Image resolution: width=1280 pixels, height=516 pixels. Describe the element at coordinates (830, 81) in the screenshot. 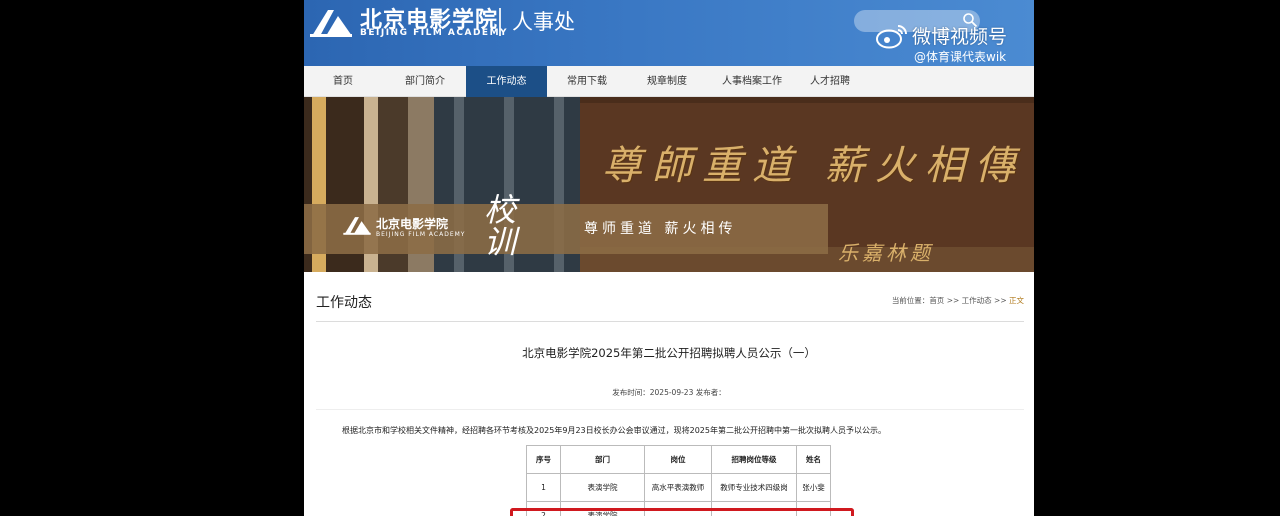

I see `nav-item-recruitment: 人才招聘` at that location.